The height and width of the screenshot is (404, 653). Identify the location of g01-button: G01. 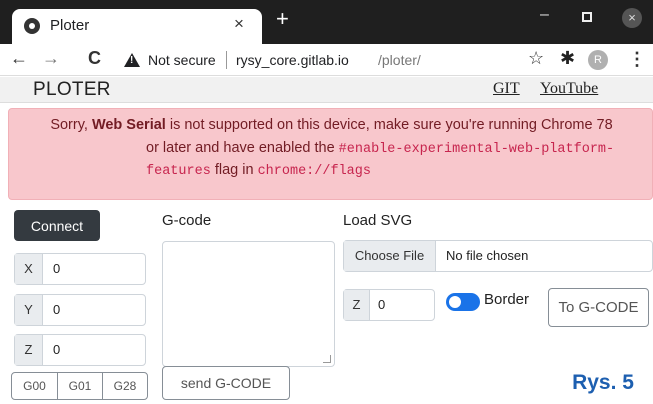
(80, 386).